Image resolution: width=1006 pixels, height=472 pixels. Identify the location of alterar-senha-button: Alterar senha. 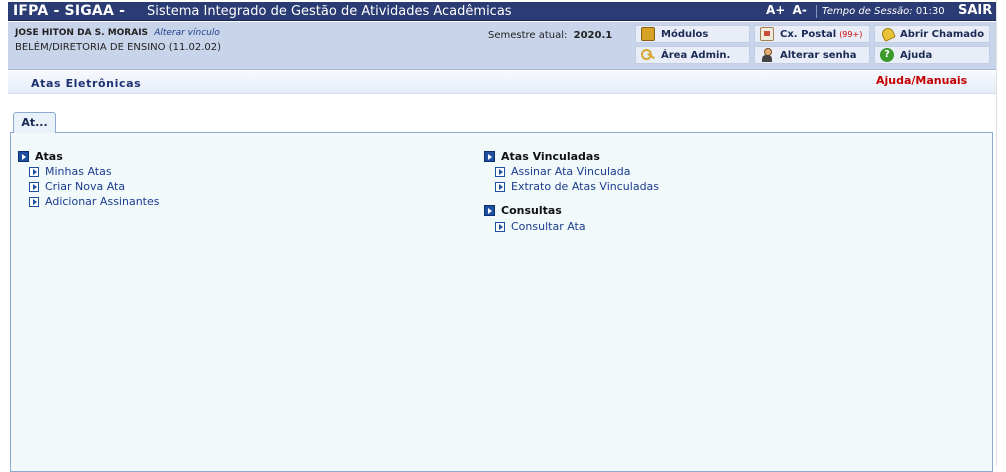
(812, 55).